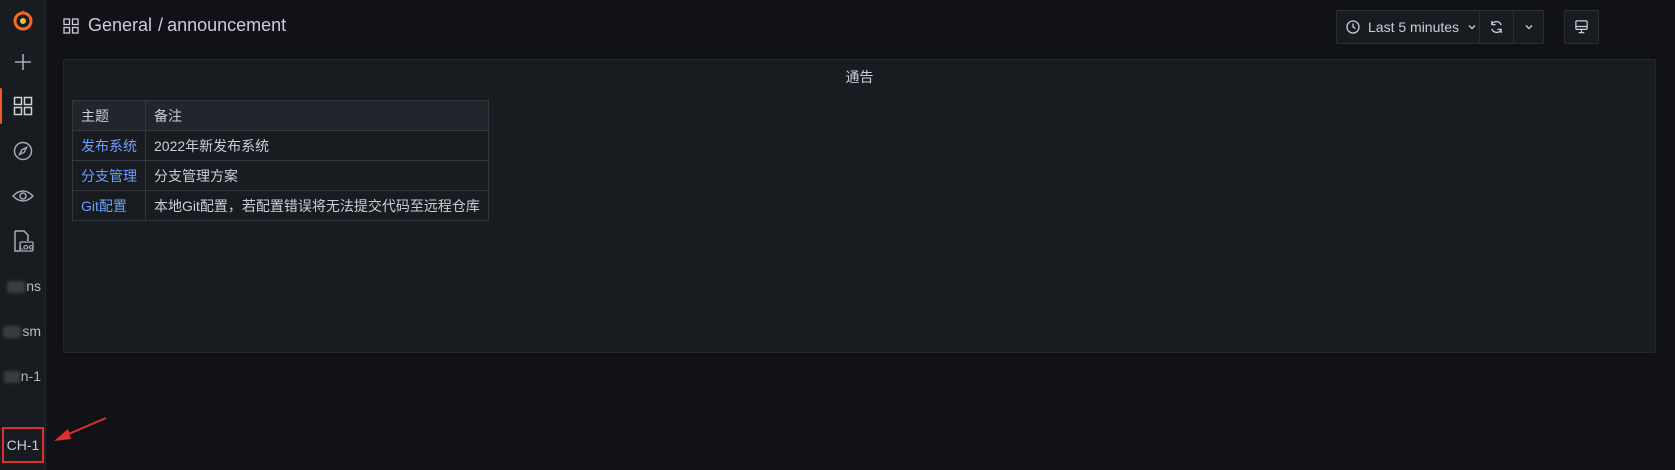 This screenshot has width=1675, height=470. I want to click on logs-icon: LOG, so click(23, 241).